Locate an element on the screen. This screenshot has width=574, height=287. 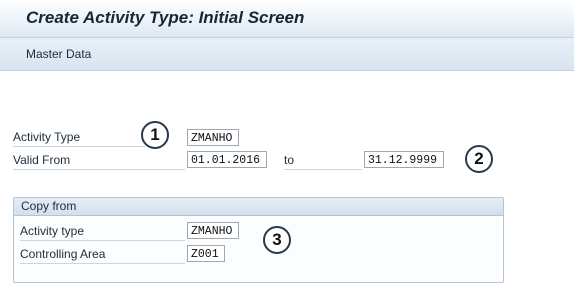
master-data-button: Master Data is located at coordinates (58, 54).